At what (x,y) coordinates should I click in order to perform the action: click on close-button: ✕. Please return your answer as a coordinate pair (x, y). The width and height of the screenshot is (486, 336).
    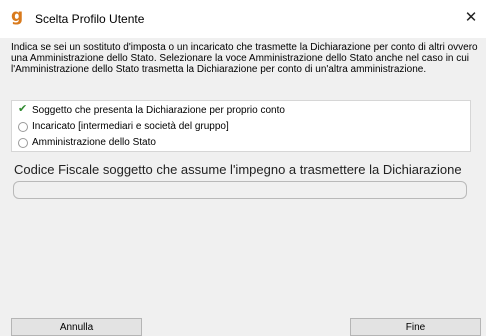
    Looking at the image, I should click on (471, 18).